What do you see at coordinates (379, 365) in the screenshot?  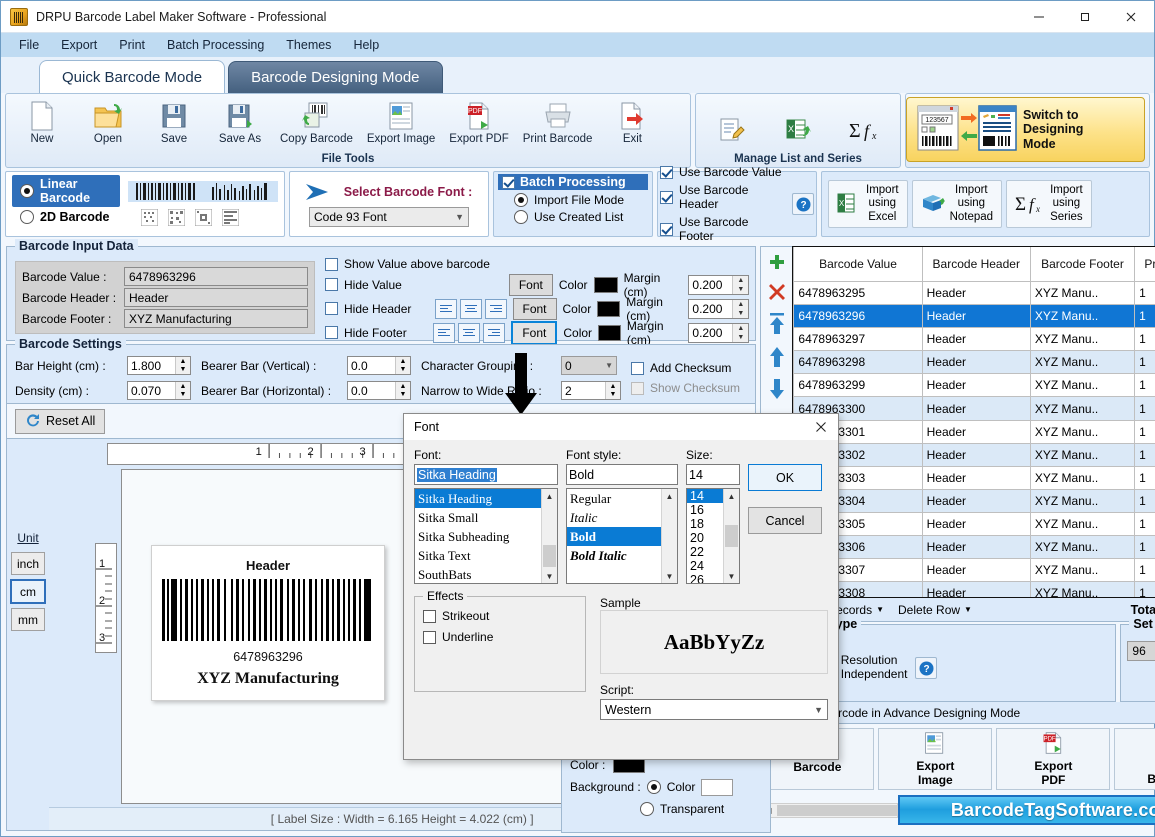 I see `bearer-vertical-stepper: 0.0 ▲ ▼` at bounding box center [379, 365].